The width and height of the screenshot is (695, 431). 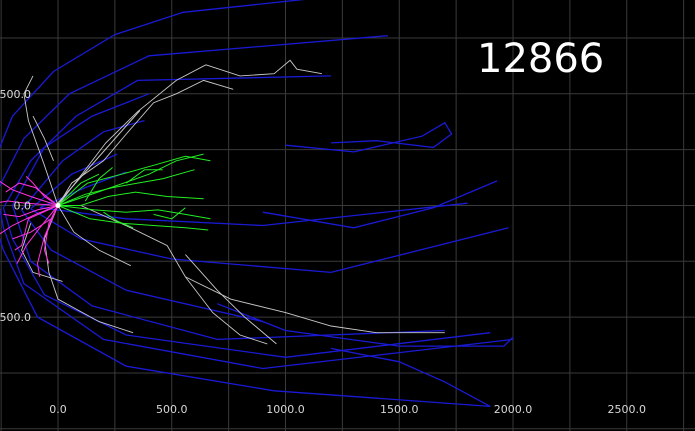 I want to click on x-tick-label: 2500.0, so click(x=627, y=409).